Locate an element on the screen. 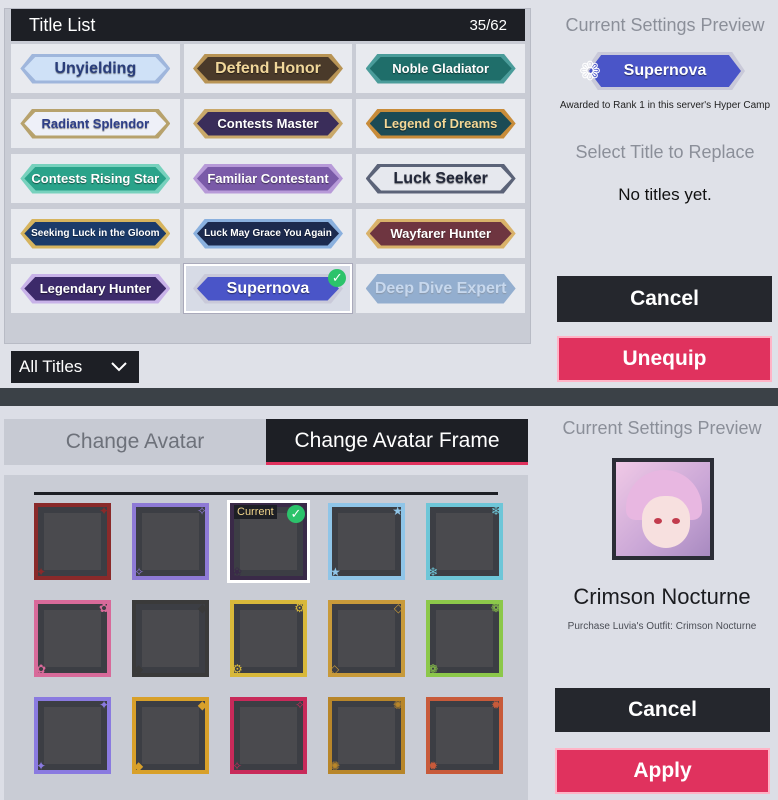  frame-row: ✦ ✦ ◆ ◆ ✧ ✧ ✺ ✺ ✹ ✹ is located at coordinates (268, 735).